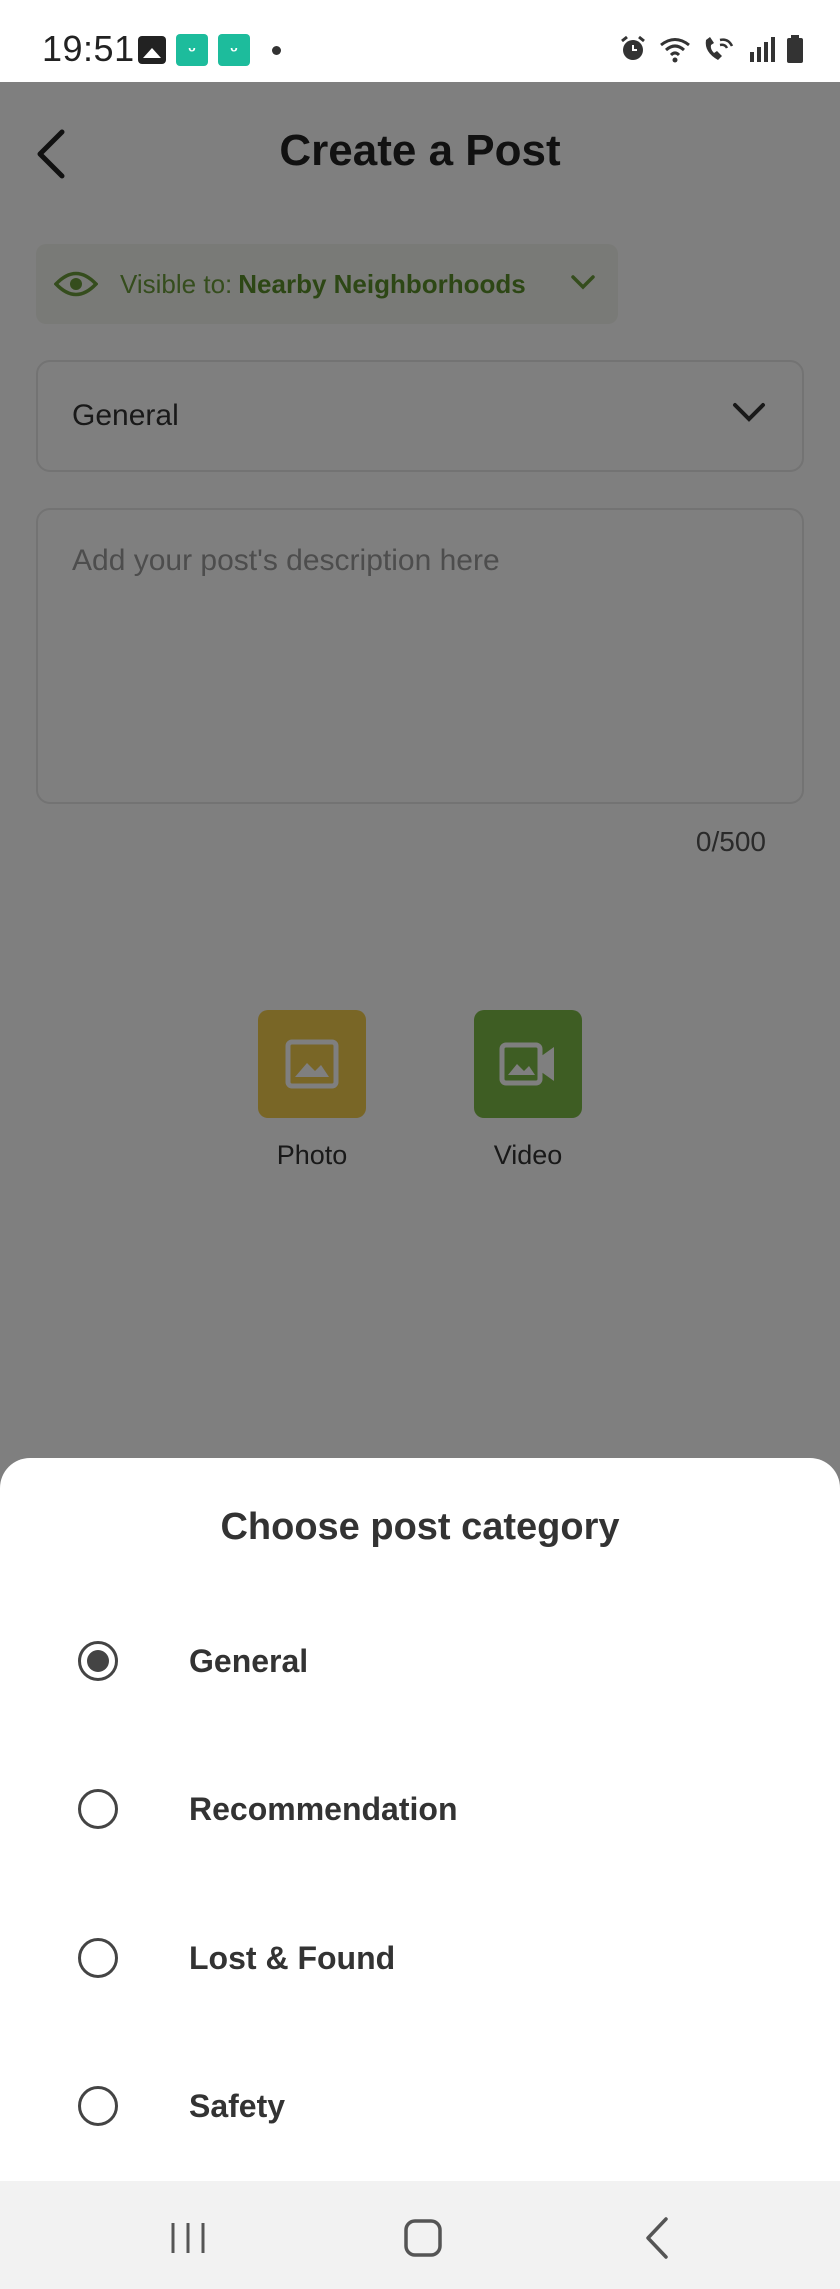 The image size is (840, 2289). I want to click on recents-icon, so click(188, 2238).